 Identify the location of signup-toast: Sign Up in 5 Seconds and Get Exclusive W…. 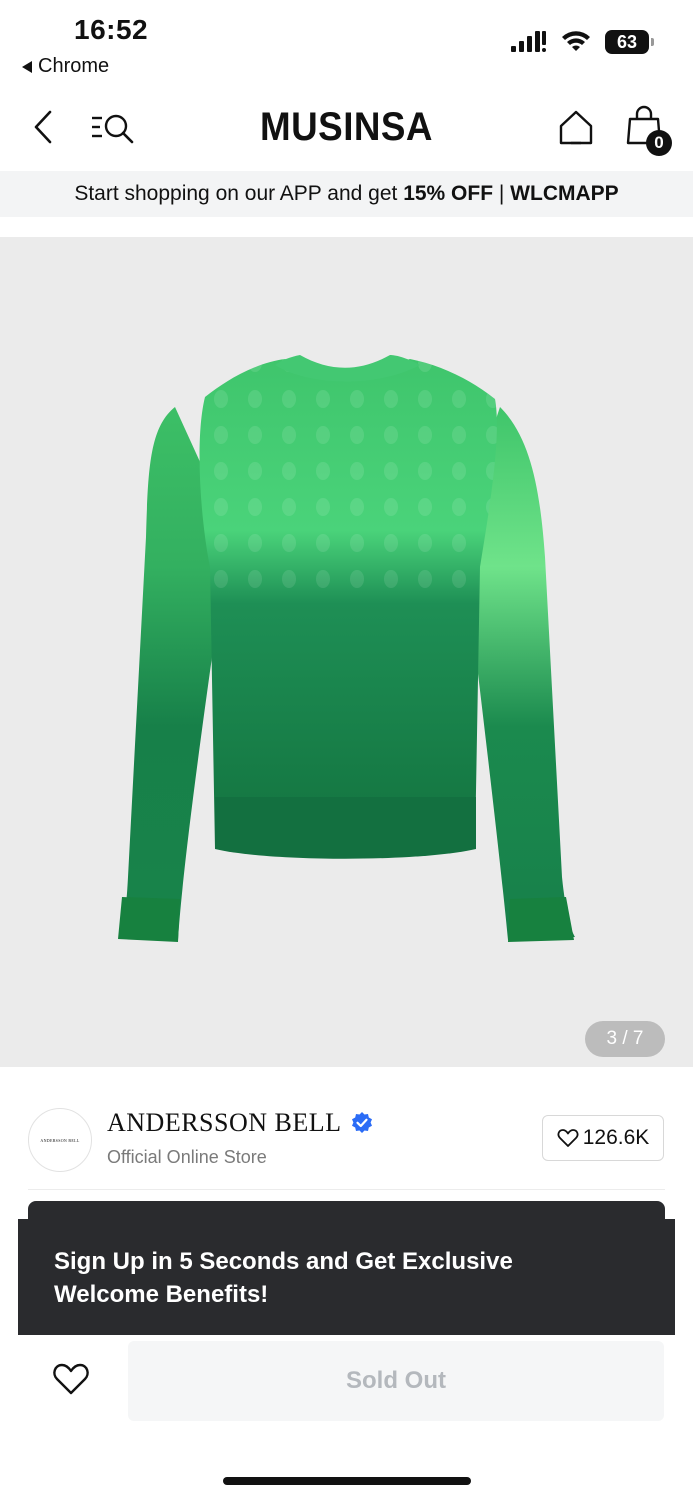
(346, 1277).